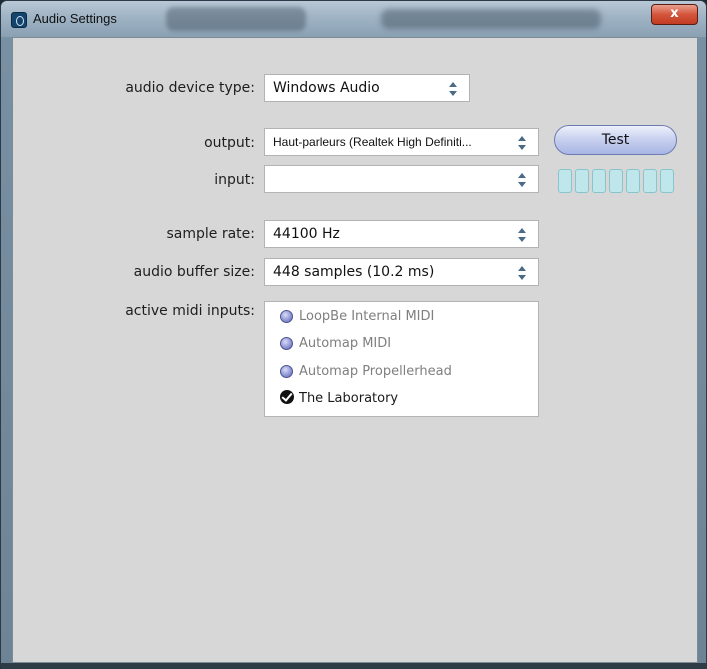 This screenshot has height=669, width=707. Describe the element at coordinates (401, 179) in the screenshot. I see `input-select` at that location.